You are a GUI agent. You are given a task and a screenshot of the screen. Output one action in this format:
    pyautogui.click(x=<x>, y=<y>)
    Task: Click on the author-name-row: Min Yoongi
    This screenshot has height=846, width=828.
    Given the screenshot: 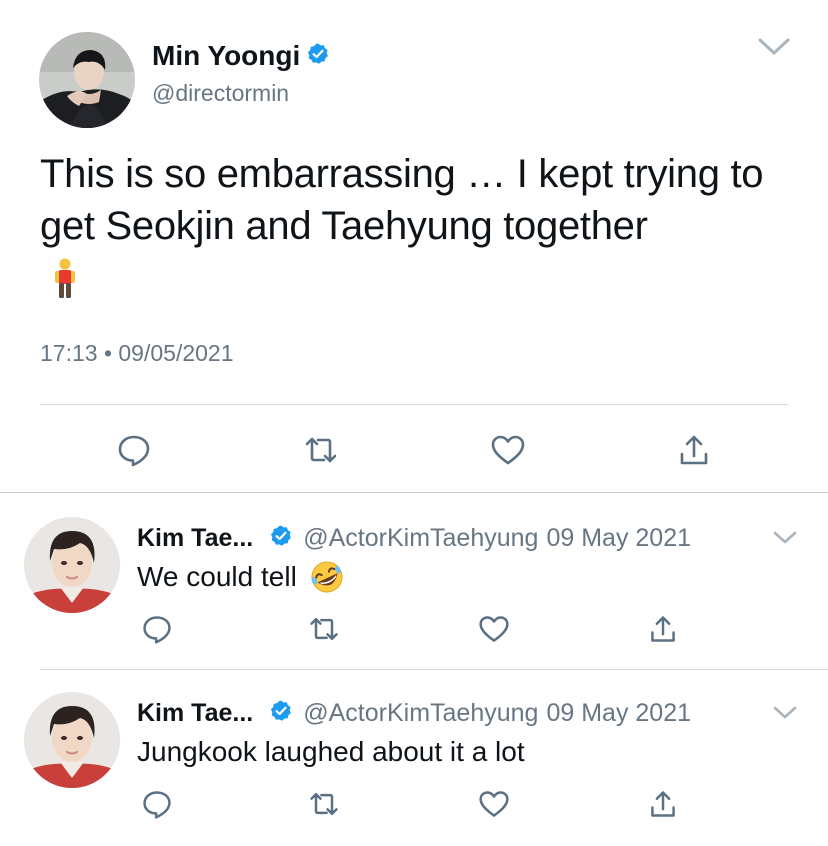 What is the action you would take?
    pyautogui.click(x=241, y=56)
    